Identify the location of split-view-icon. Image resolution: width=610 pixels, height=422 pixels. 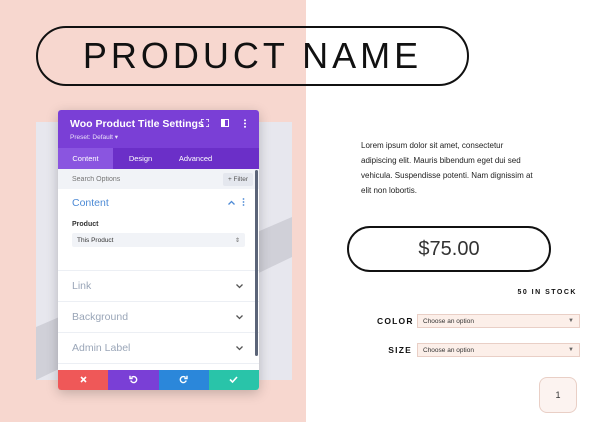
(224, 124).